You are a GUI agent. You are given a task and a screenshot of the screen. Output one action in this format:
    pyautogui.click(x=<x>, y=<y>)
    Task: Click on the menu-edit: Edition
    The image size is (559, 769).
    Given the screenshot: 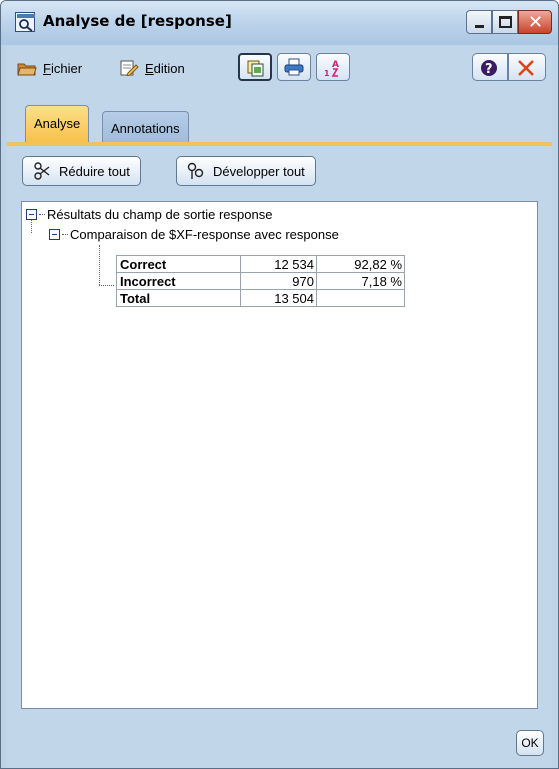 What is the action you would take?
    pyautogui.click(x=152, y=68)
    